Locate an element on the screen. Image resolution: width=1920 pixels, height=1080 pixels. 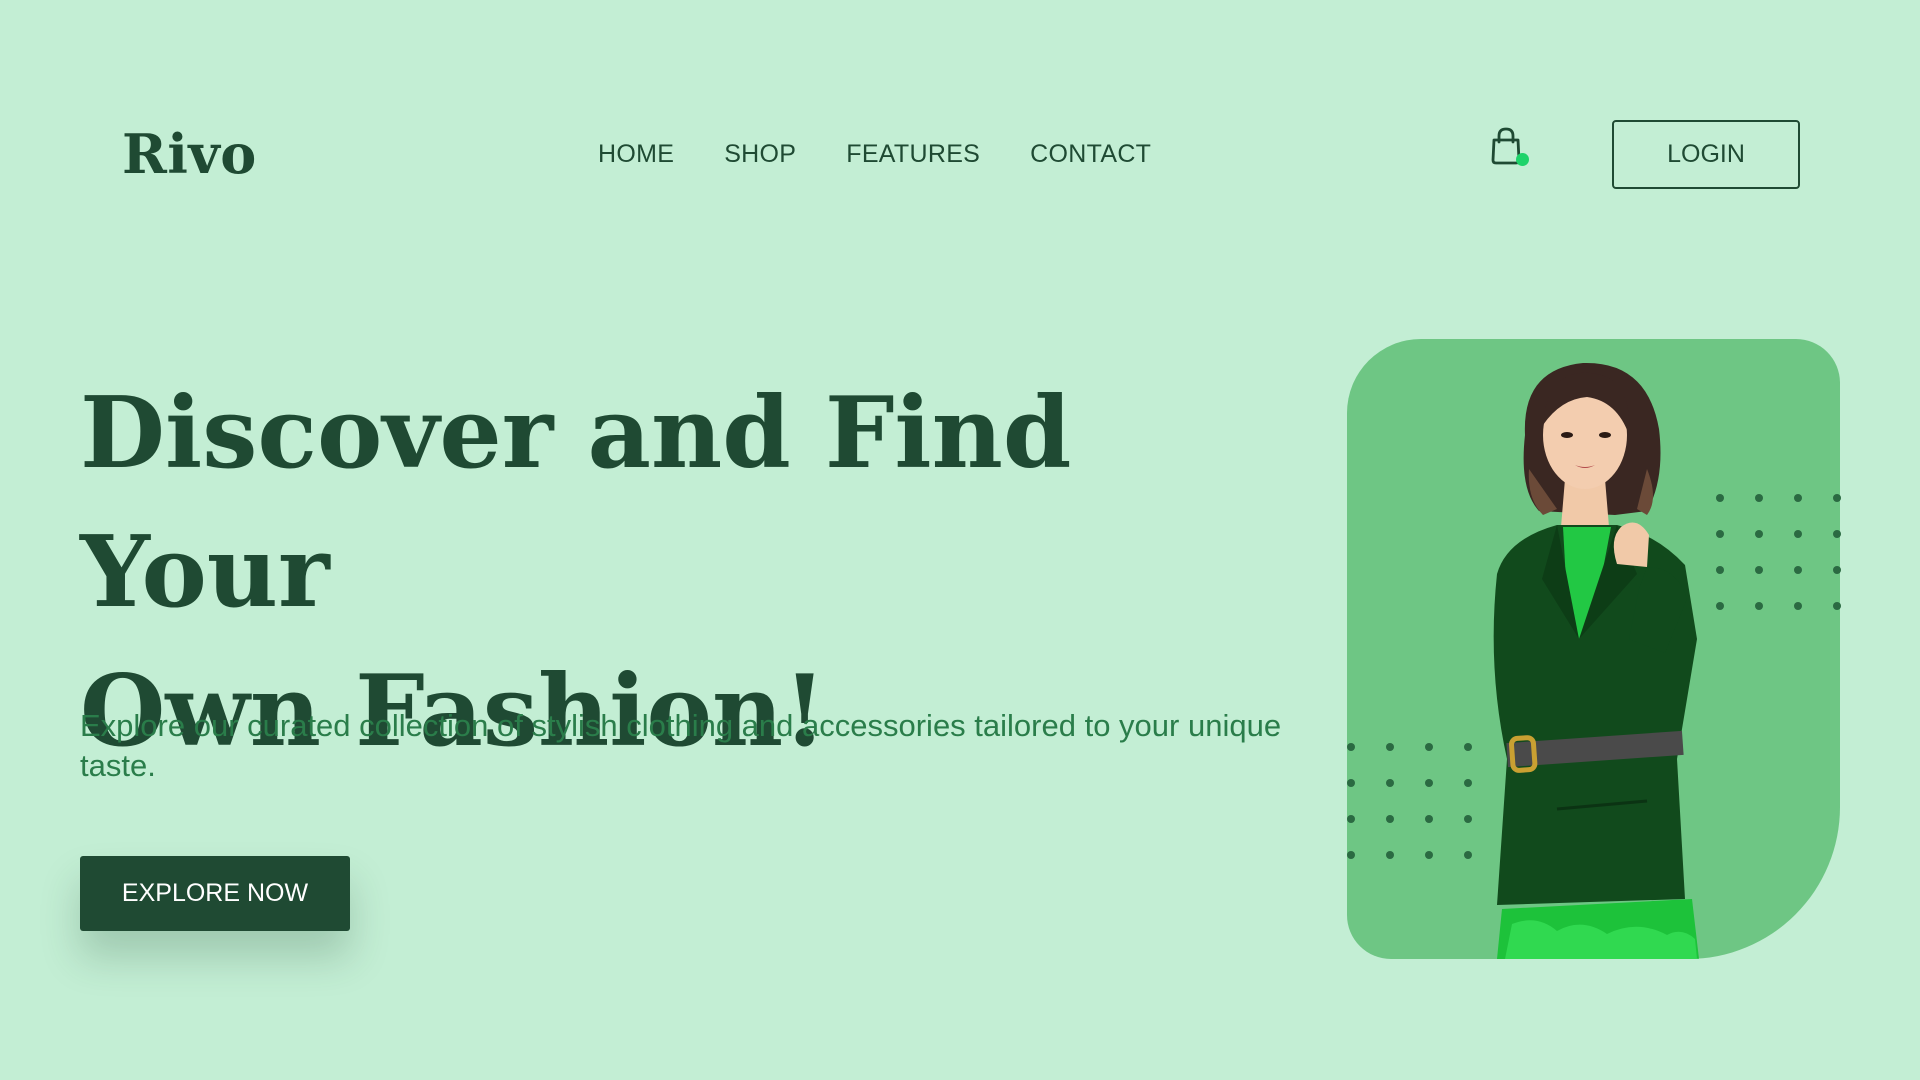
nav-item-features: FEATURES is located at coordinates (913, 154).